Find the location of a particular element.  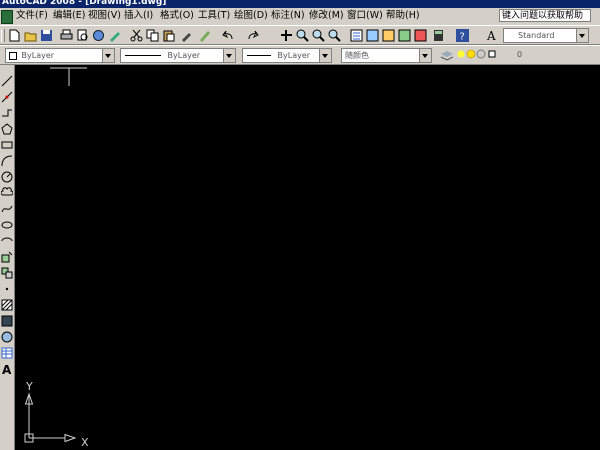

publish-icon is located at coordinates (98, 35).